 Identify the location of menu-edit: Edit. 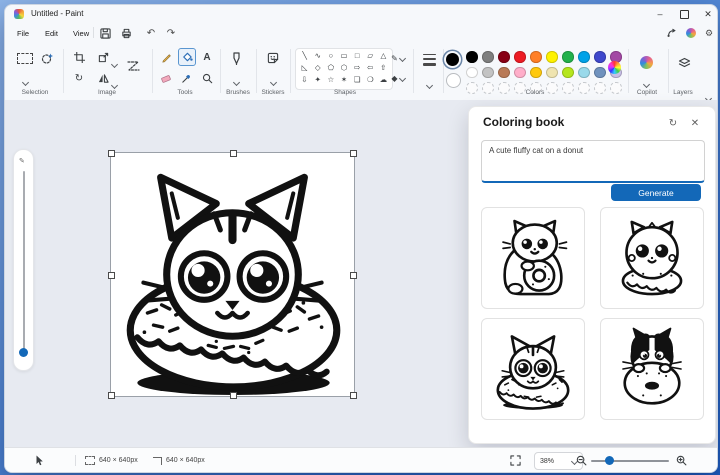
(51, 33).